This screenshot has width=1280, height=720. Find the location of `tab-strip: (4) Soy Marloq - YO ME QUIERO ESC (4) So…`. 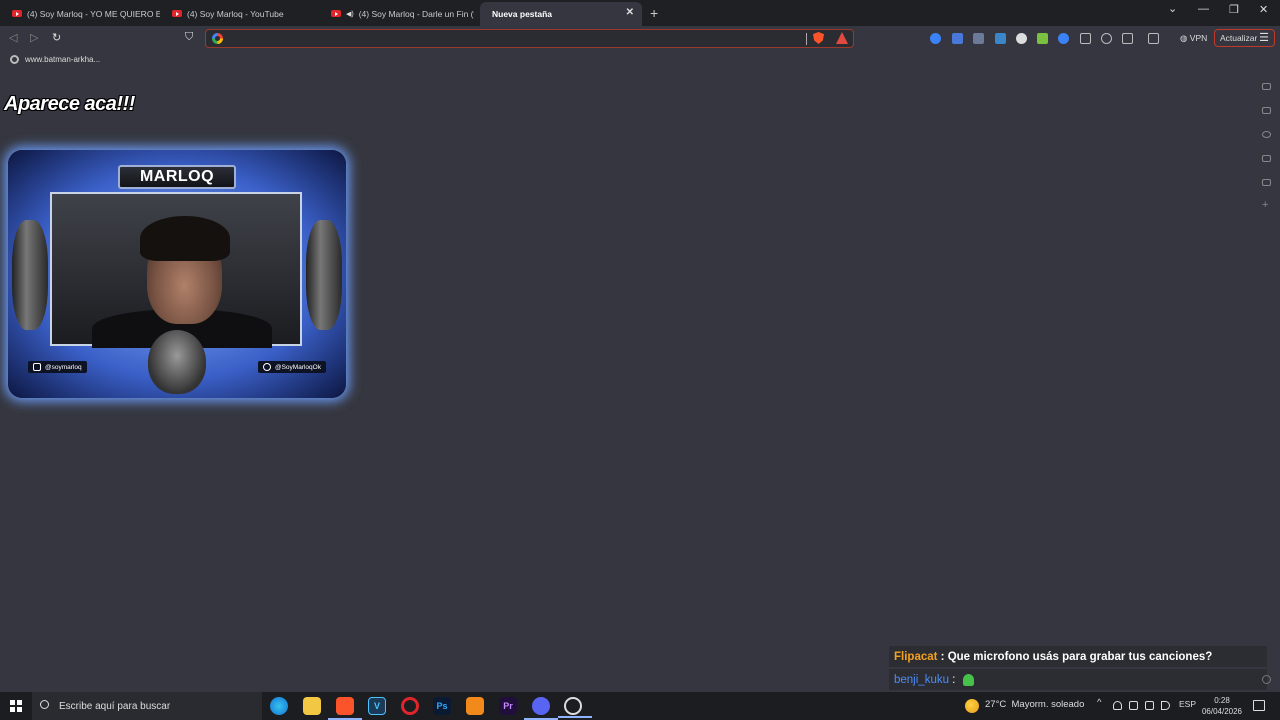

tab-strip: (4) Soy Marloq - YO ME QUIERO ESC (4) So… is located at coordinates (640, 13).